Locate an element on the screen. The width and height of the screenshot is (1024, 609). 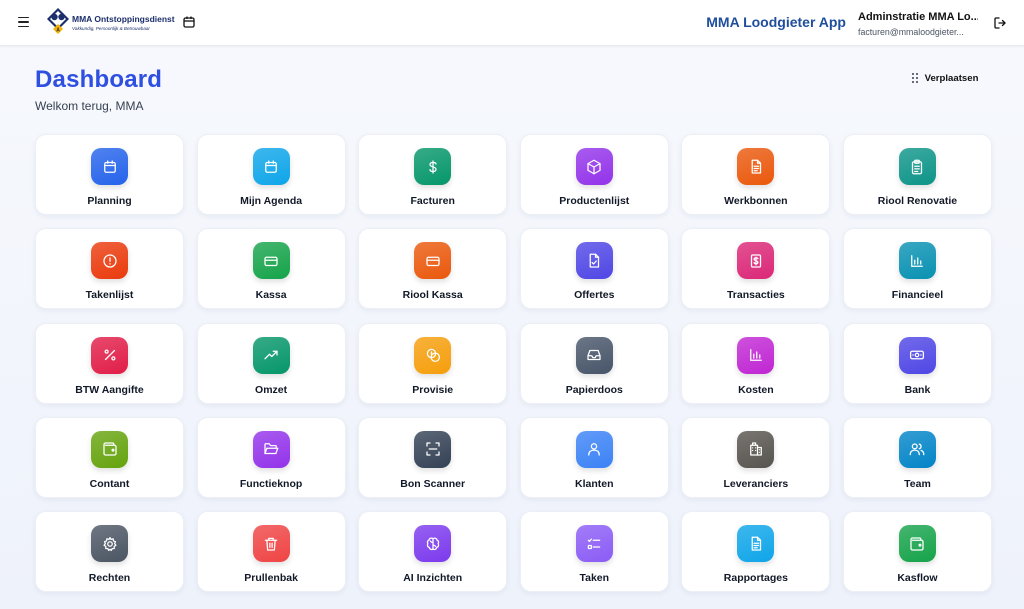
tile-leveranciers: Leveranciers is located at coordinates (756, 457).